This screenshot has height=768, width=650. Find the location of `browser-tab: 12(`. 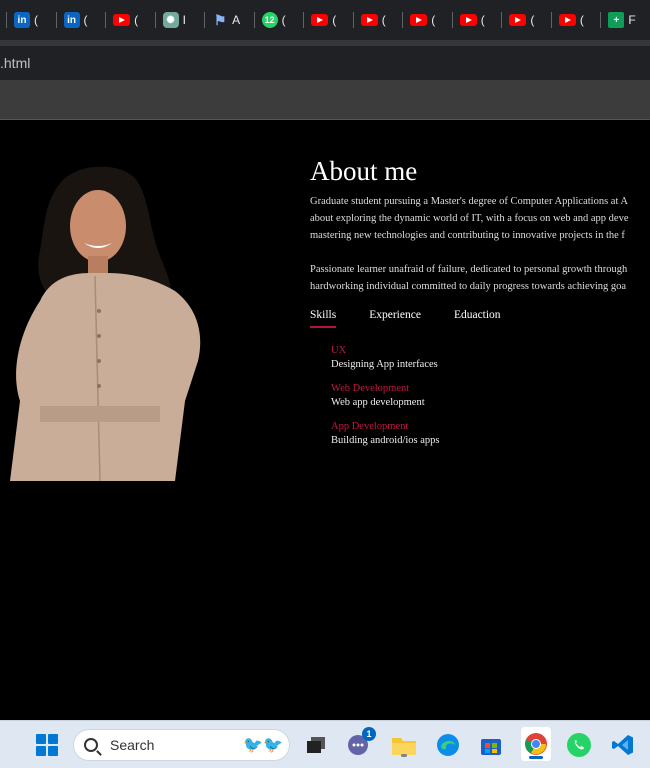

browser-tab: 12( is located at coordinates (278, 20).